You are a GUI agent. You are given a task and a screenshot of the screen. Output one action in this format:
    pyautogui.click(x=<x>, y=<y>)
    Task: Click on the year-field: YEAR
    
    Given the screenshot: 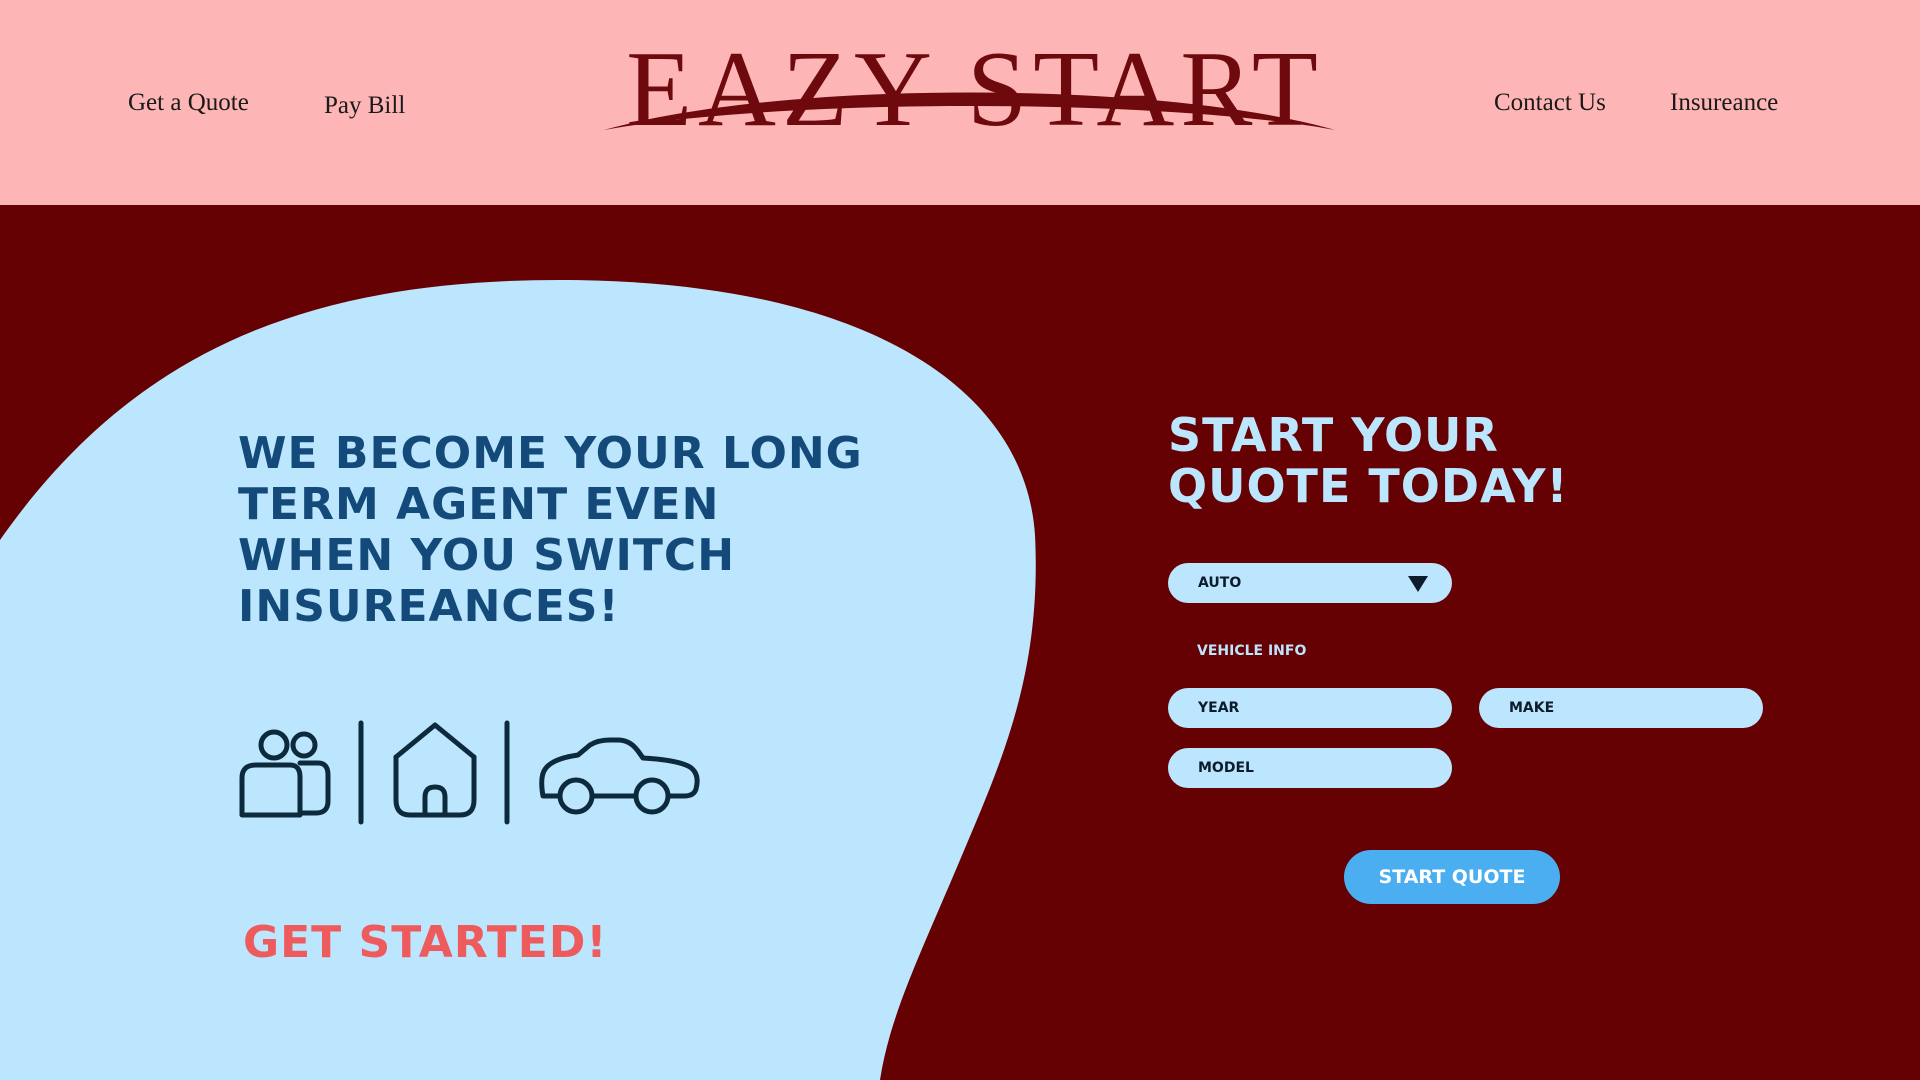 What is the action you would take?
    pyautogui.click(x=1310, y=708)
    